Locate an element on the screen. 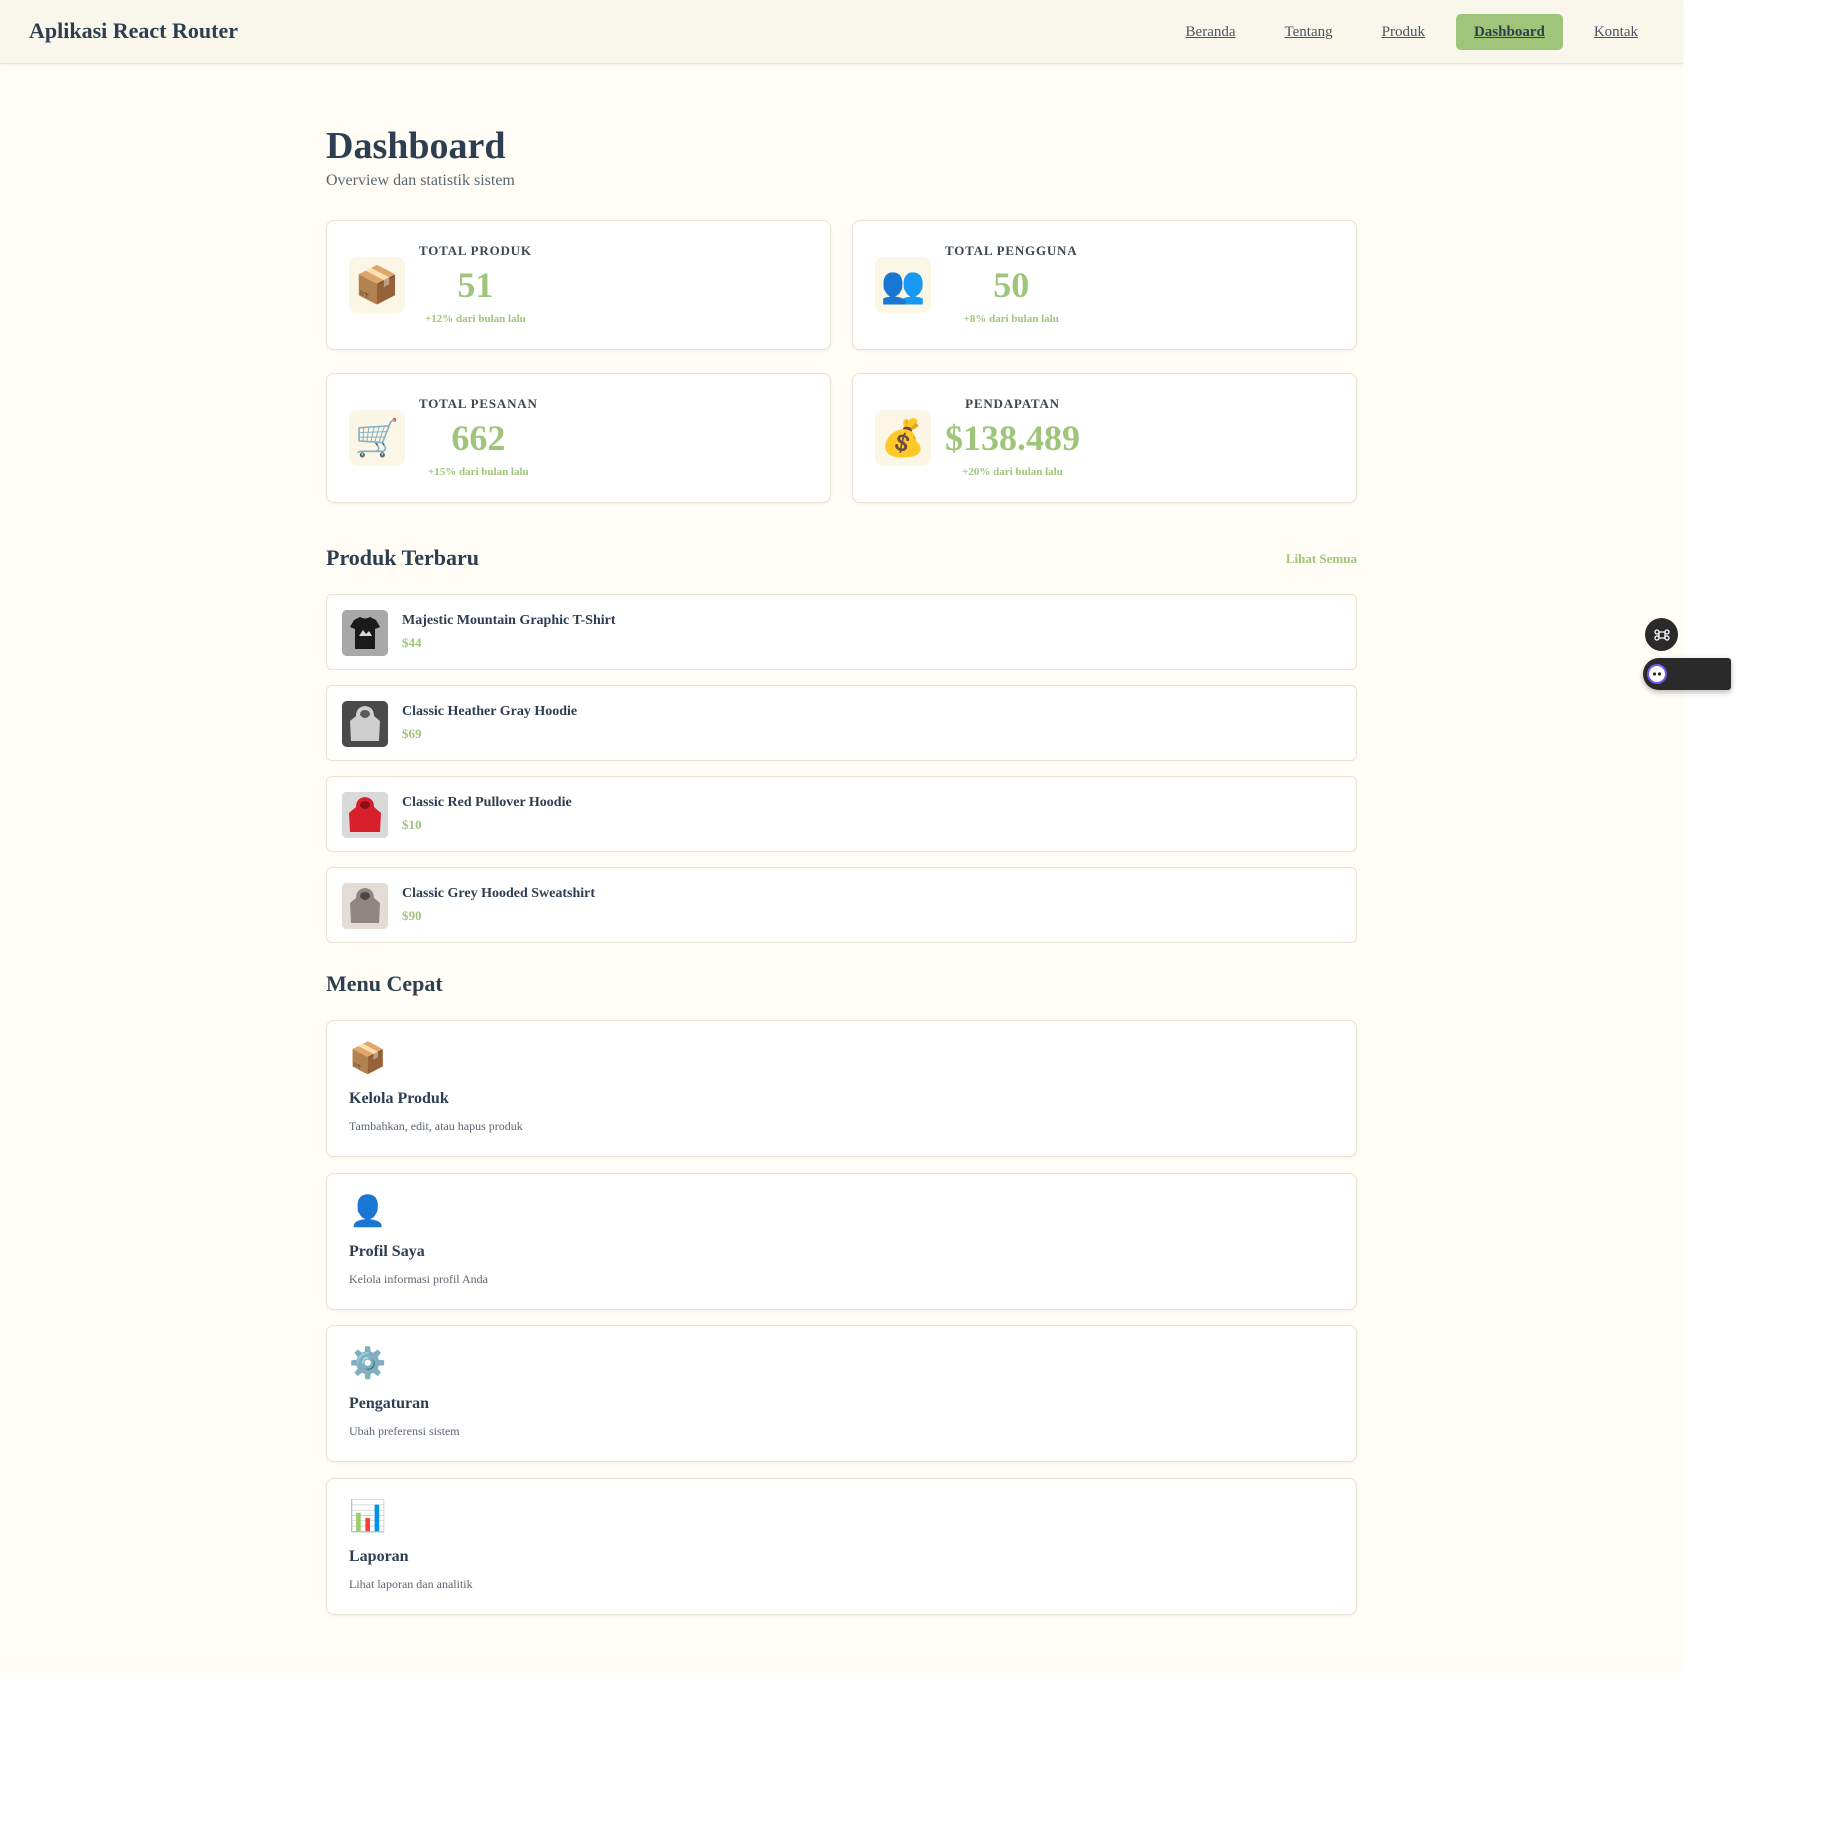  stat-value: 50 is located at coordinates (1011, 285).